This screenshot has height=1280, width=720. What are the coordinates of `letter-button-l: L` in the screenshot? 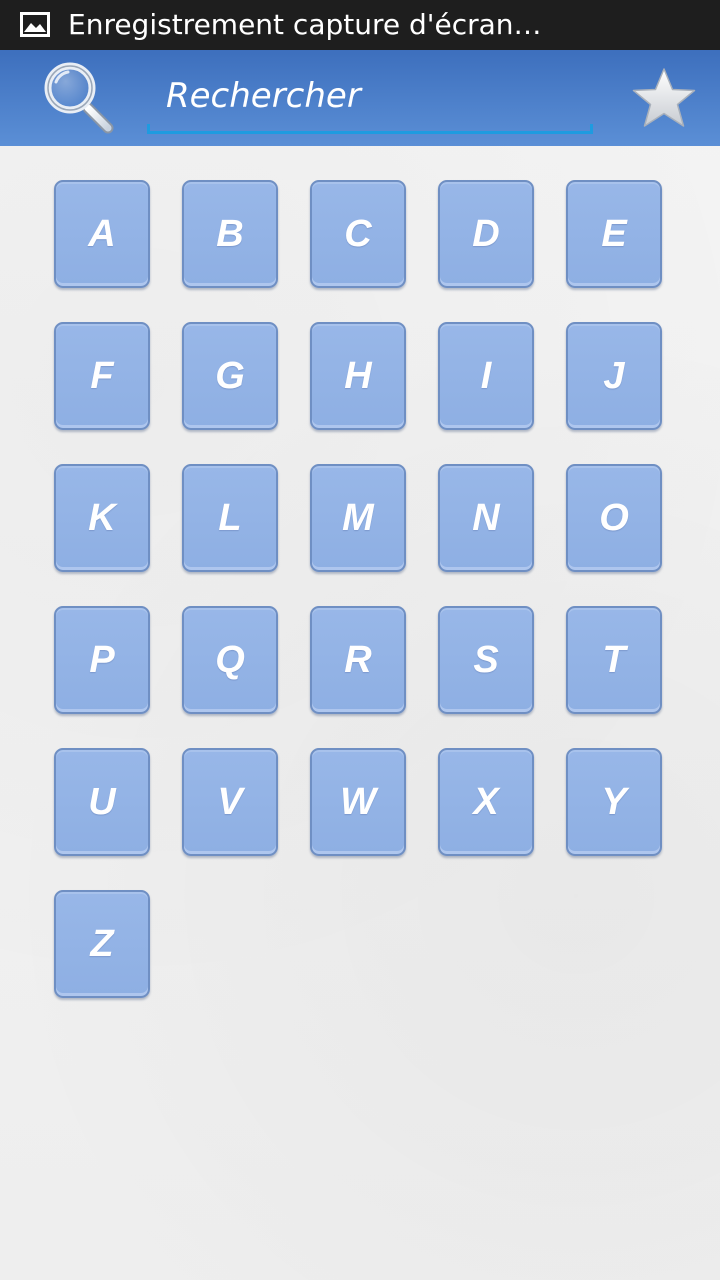 It's located at (230, 518).